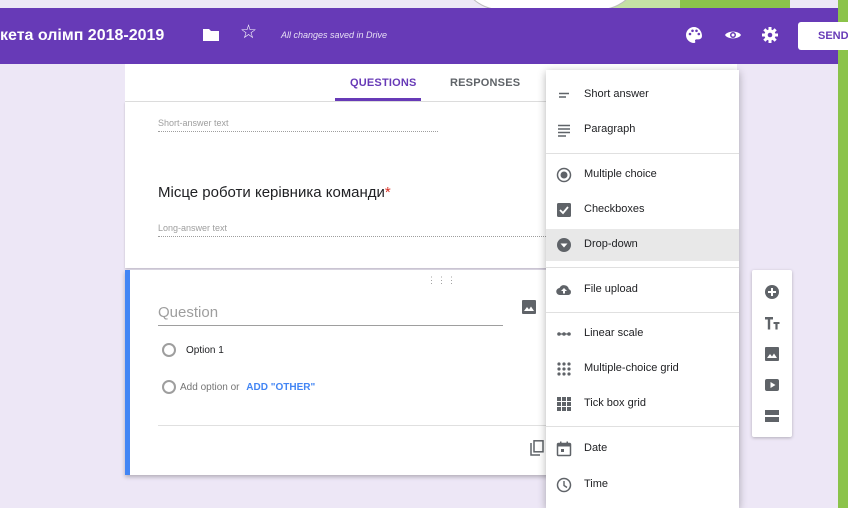  Describe the element at coordinates (564, 175) in the screenshot. I see `radio-icon` at that location.